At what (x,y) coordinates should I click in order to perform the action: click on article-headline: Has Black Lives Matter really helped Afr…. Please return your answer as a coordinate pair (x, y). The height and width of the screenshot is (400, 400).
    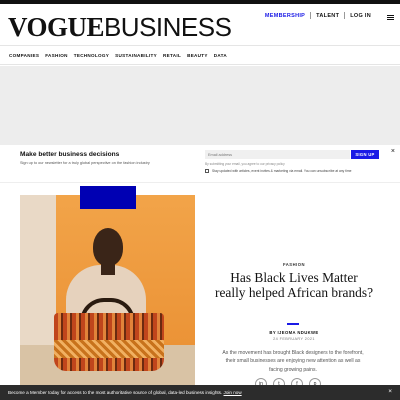
    Looking at the image, I should click on (294, 285).